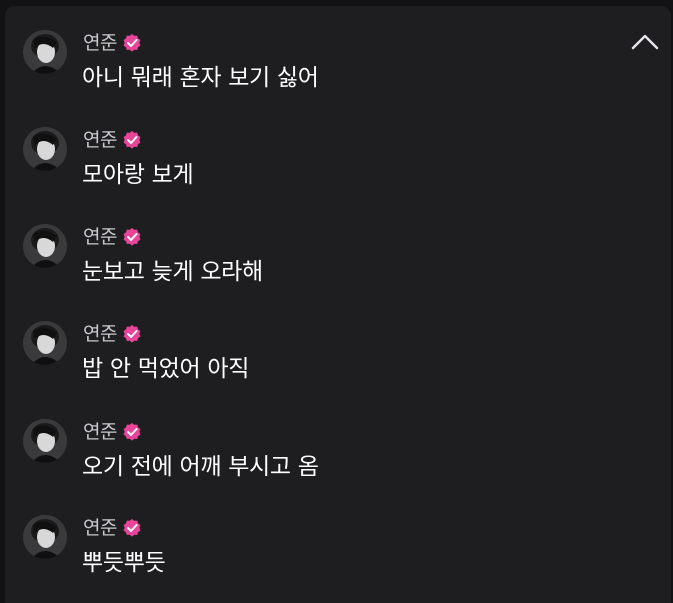  What do you see at coordinates (323, 145) in the screenshot?
I see `message-item: 연준 모아랑 보게` at bounding box center [323, 145].